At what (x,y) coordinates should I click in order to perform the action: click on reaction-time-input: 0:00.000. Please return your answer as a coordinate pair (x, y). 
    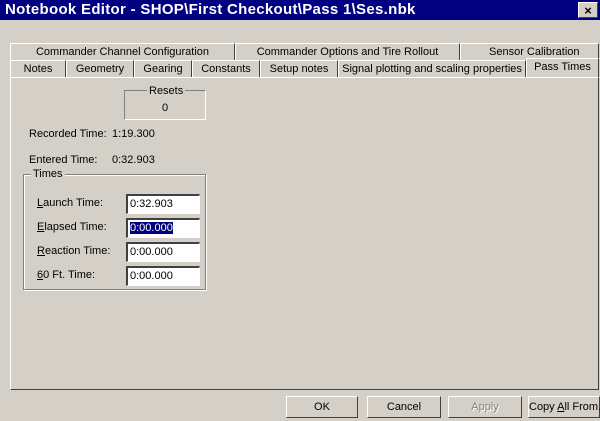
    Looking at the image, I should click on (163, 252).